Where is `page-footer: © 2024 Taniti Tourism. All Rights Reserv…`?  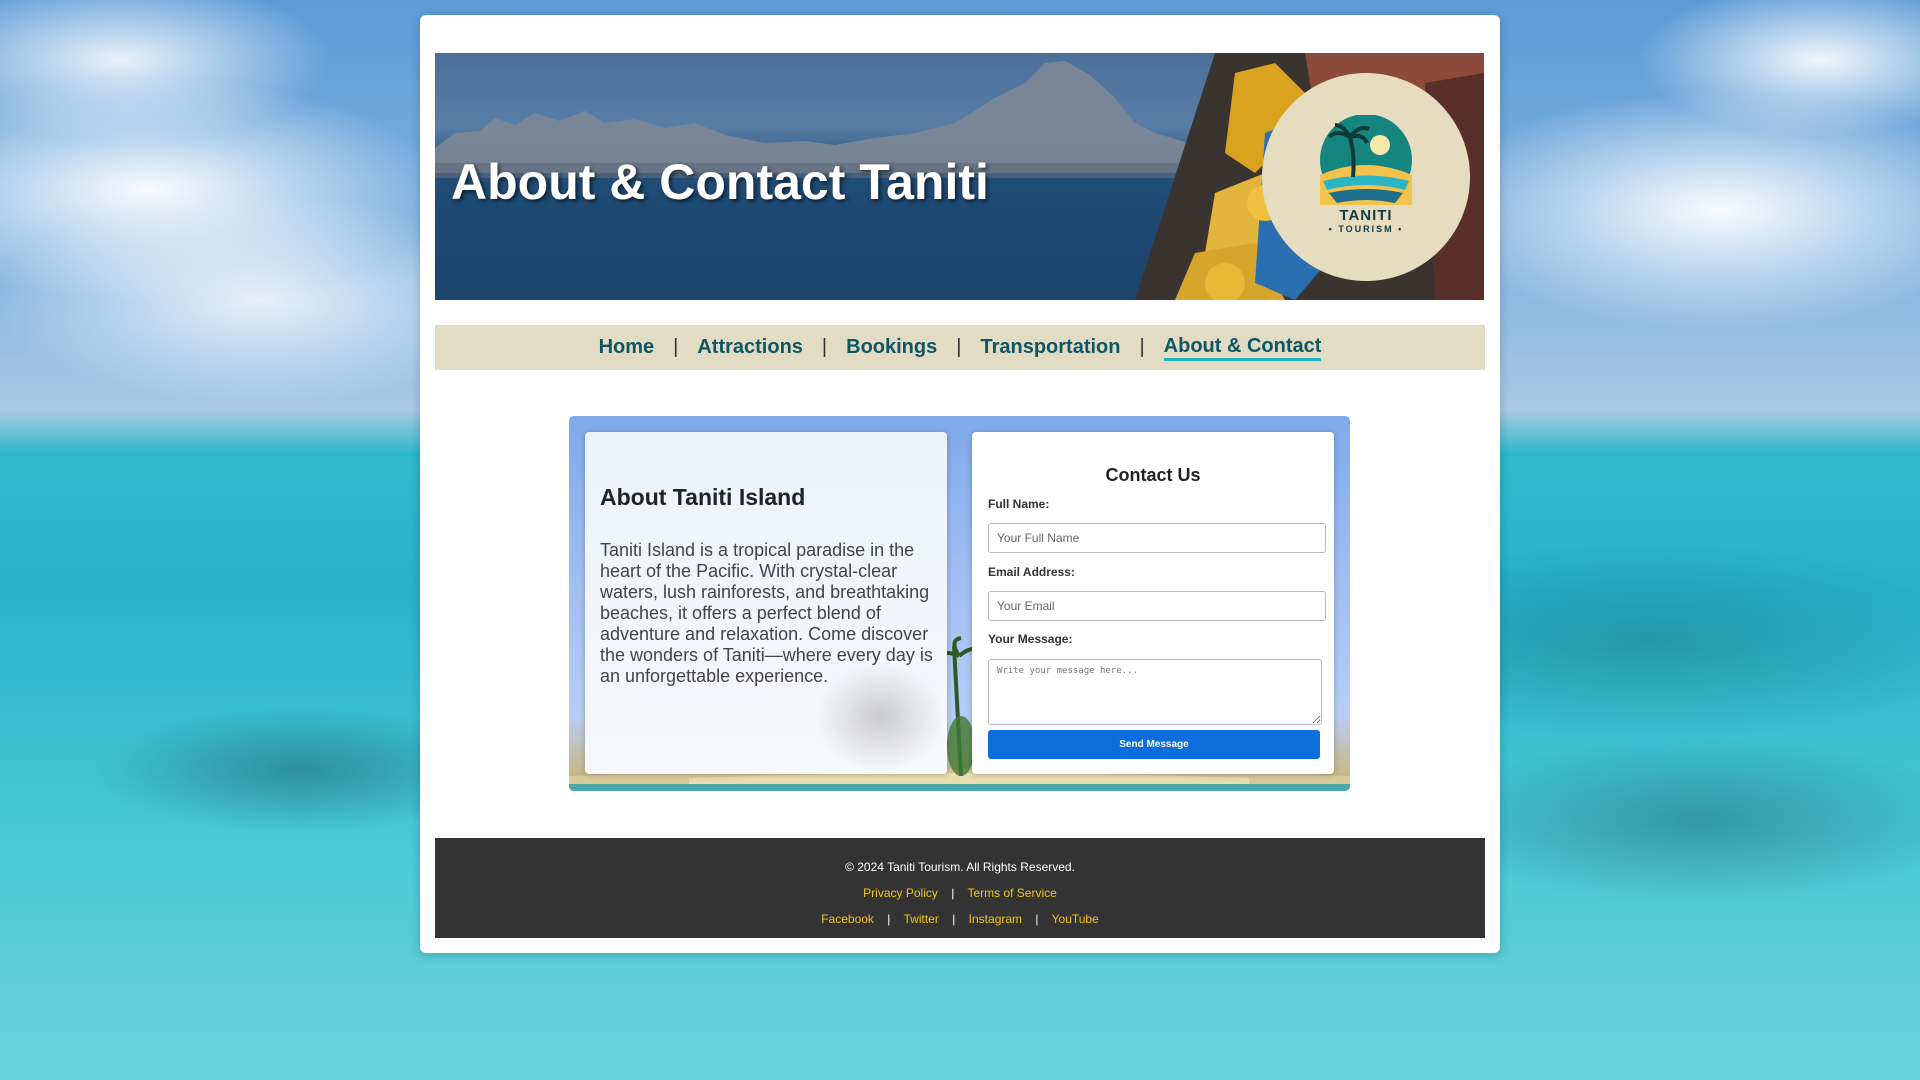
page-footer: © 2024 Taniti Tourism. All Rights Reserv… is located at coordinates (960, 888).